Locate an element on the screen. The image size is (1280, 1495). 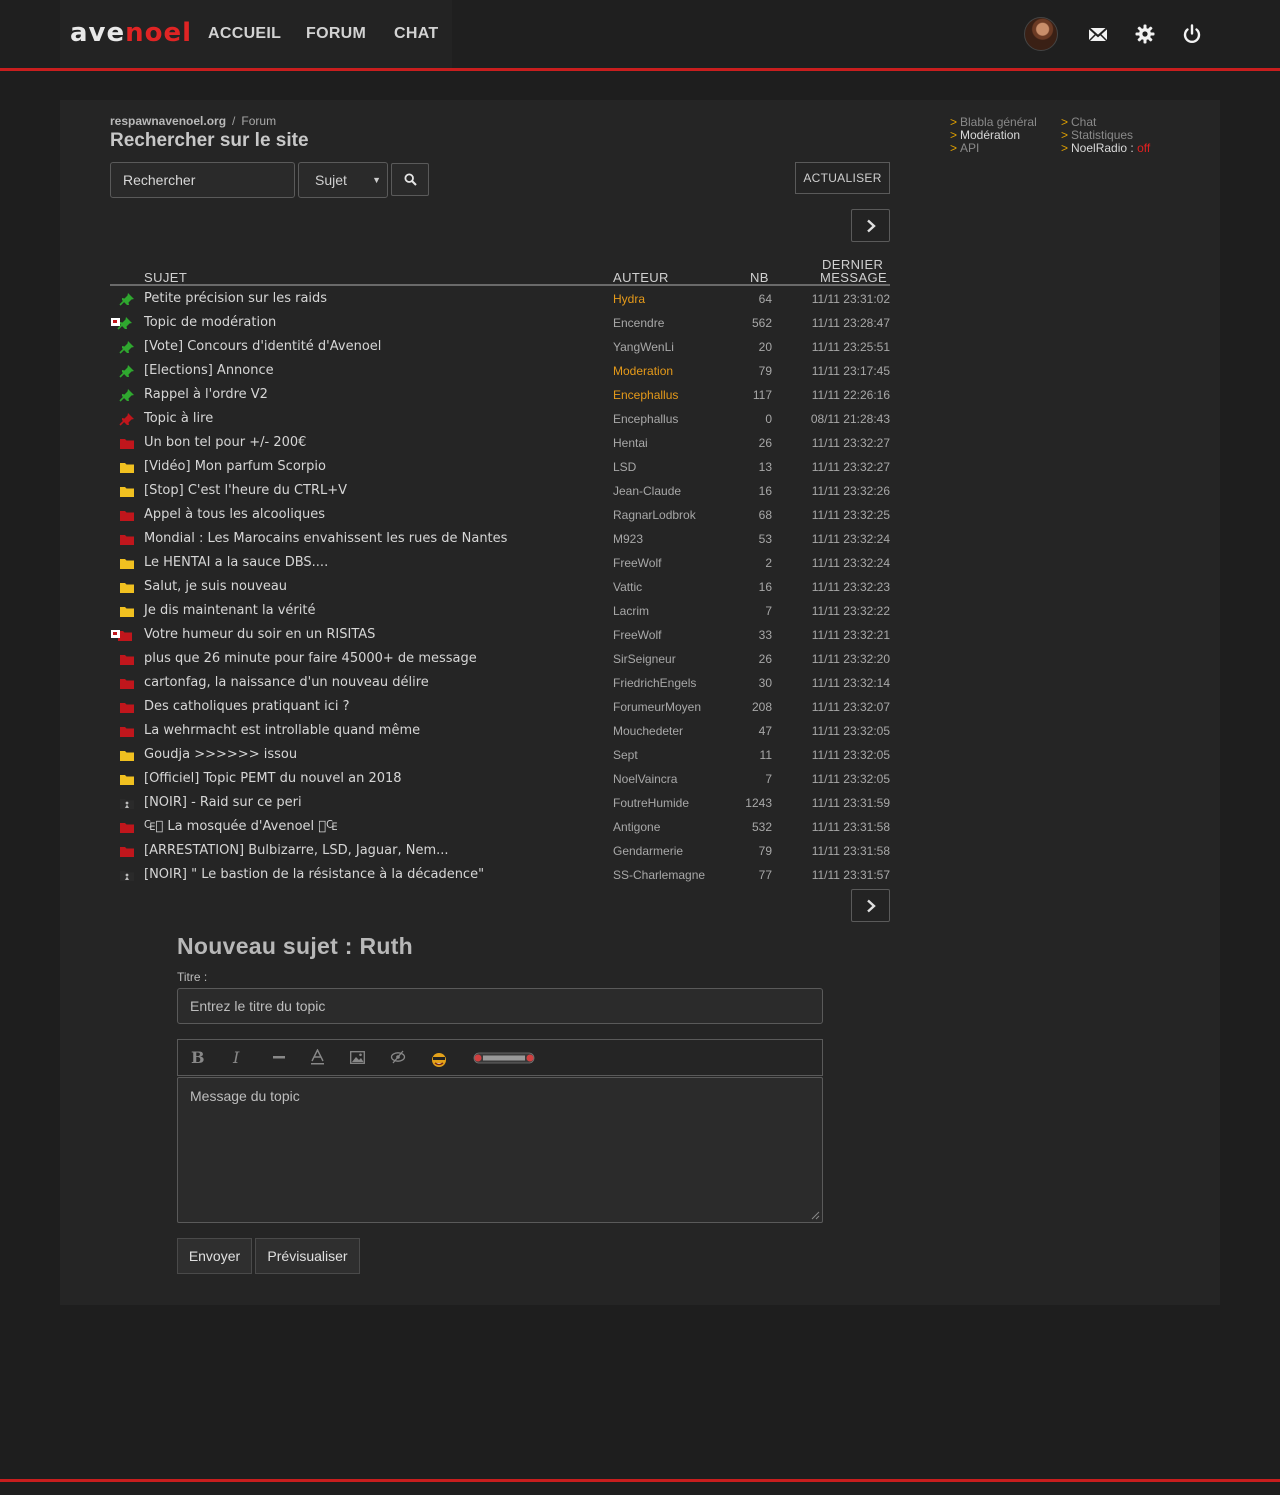
topic-last-message-link: 11/11 23:31:59 is located at coordinates (851, 803).